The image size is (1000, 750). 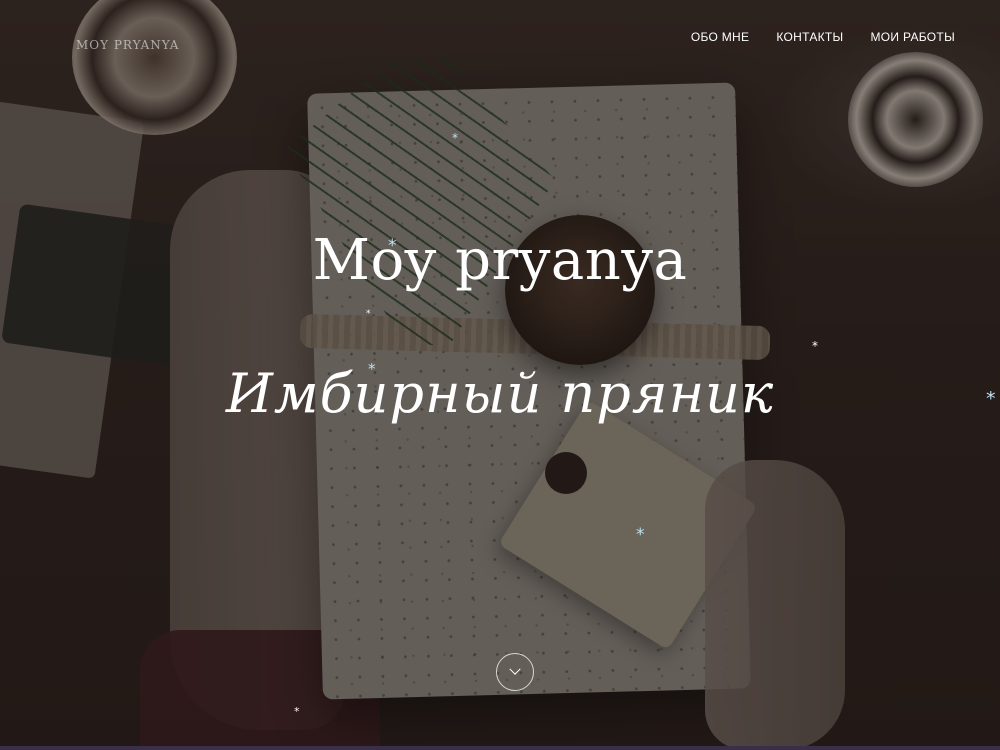 I want to click on bottom-strip, so click(x=500, y=748).